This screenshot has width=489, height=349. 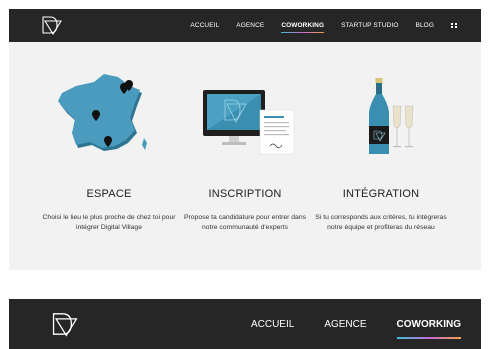 I want to click on sticky-navbar: ACCUEIL AGENCE COWORKING, so click(x=245, y=324).